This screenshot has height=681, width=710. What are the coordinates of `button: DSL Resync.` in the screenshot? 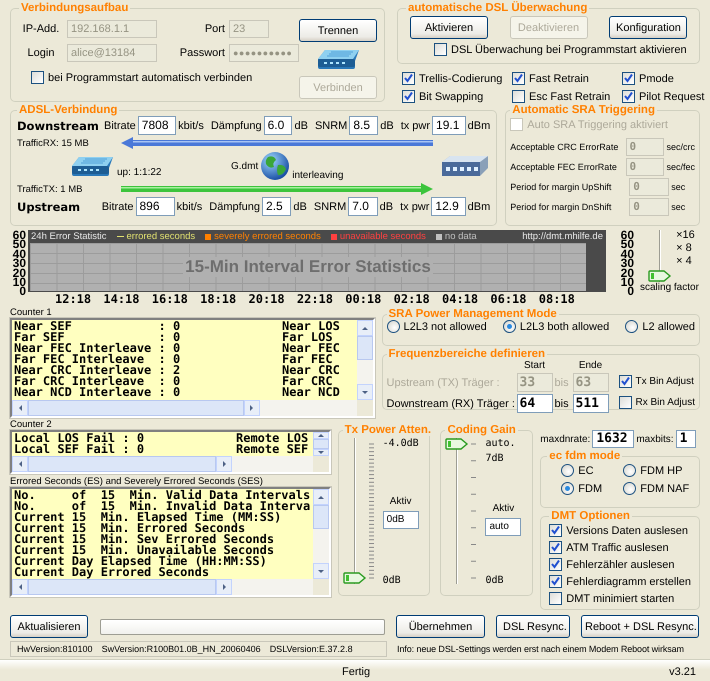 It's located at (533, 626).